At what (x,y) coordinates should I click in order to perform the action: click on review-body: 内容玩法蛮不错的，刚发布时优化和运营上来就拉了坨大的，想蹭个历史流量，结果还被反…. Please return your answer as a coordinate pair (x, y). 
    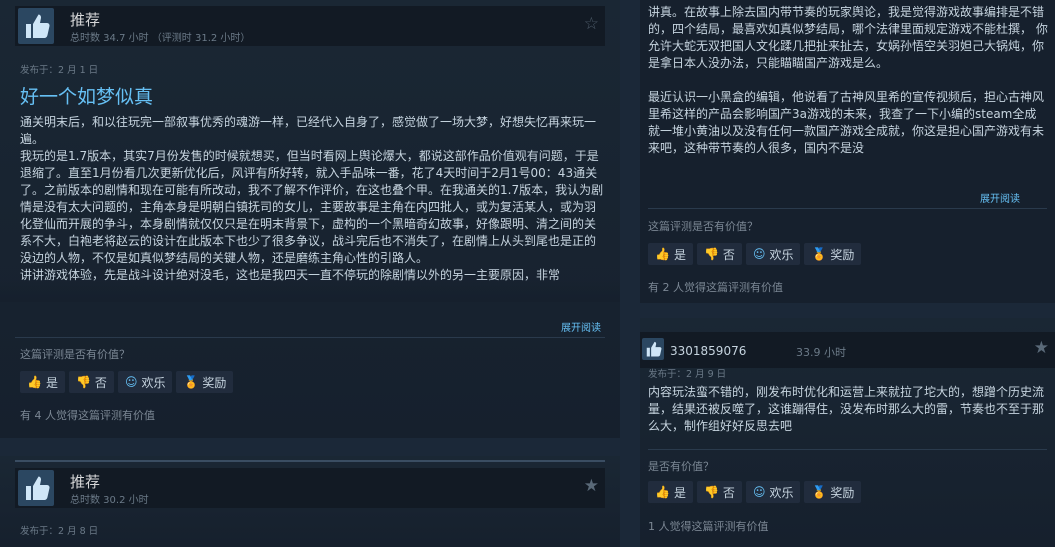
    Looking at the image, I should click on (846, 409).